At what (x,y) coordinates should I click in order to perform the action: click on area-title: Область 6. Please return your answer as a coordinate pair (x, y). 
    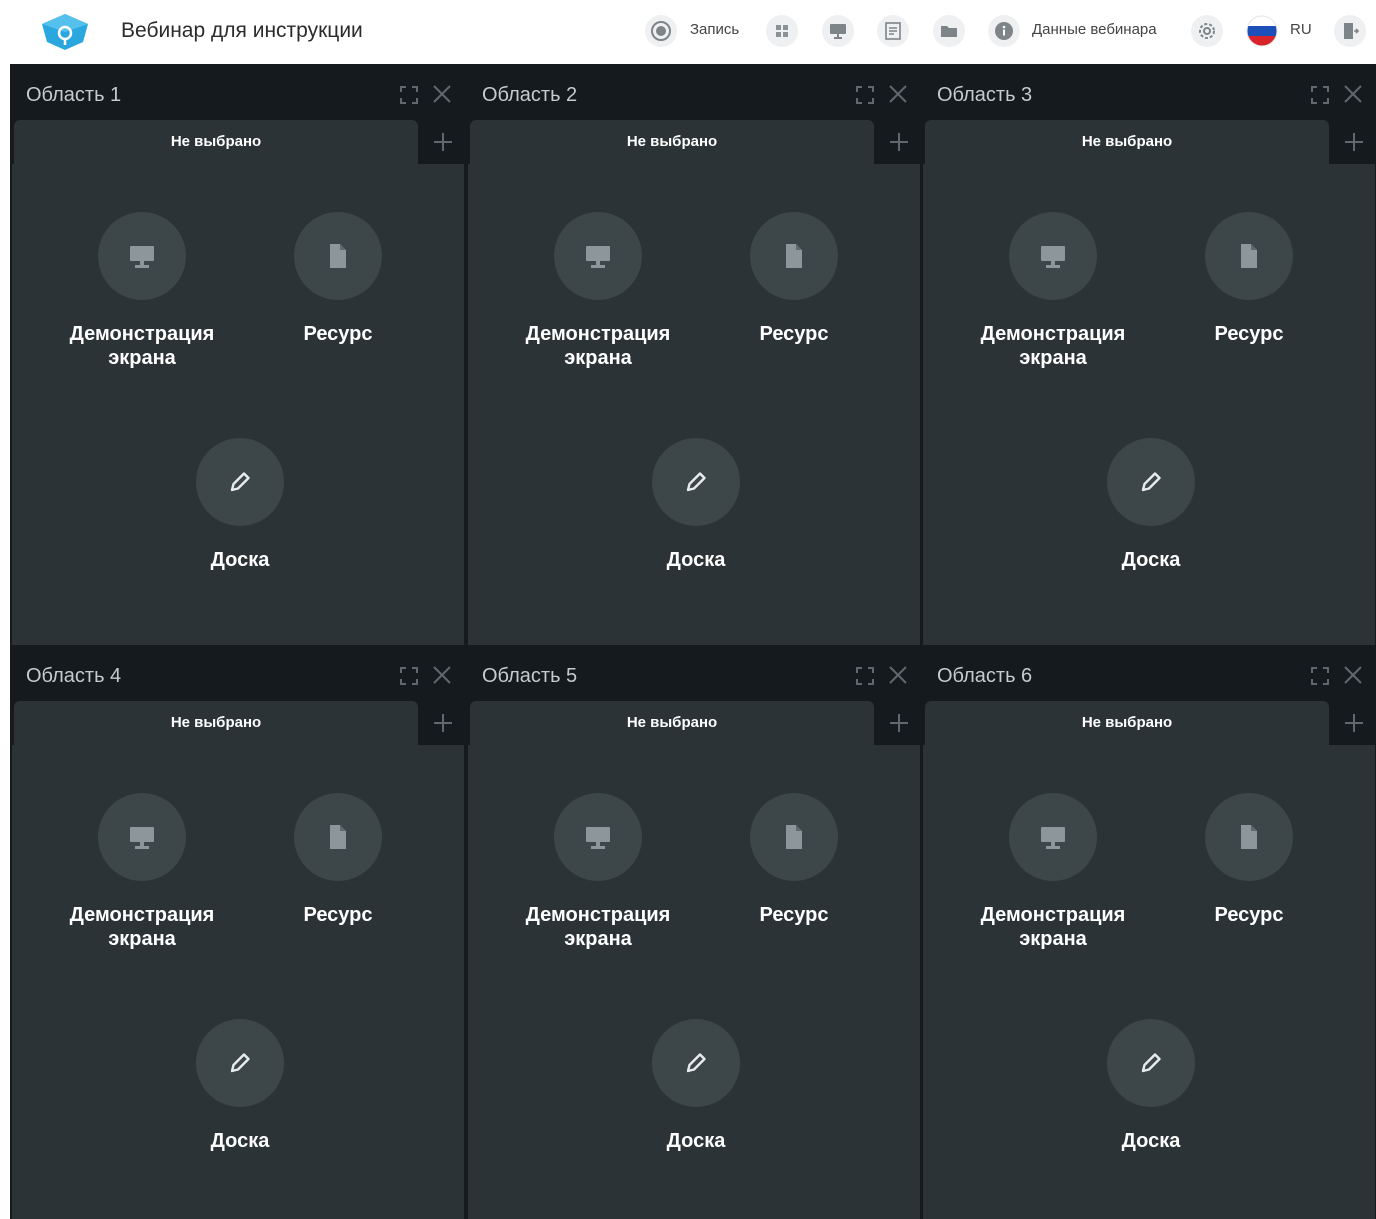
    Looking at the image, I should click on (985, 676).